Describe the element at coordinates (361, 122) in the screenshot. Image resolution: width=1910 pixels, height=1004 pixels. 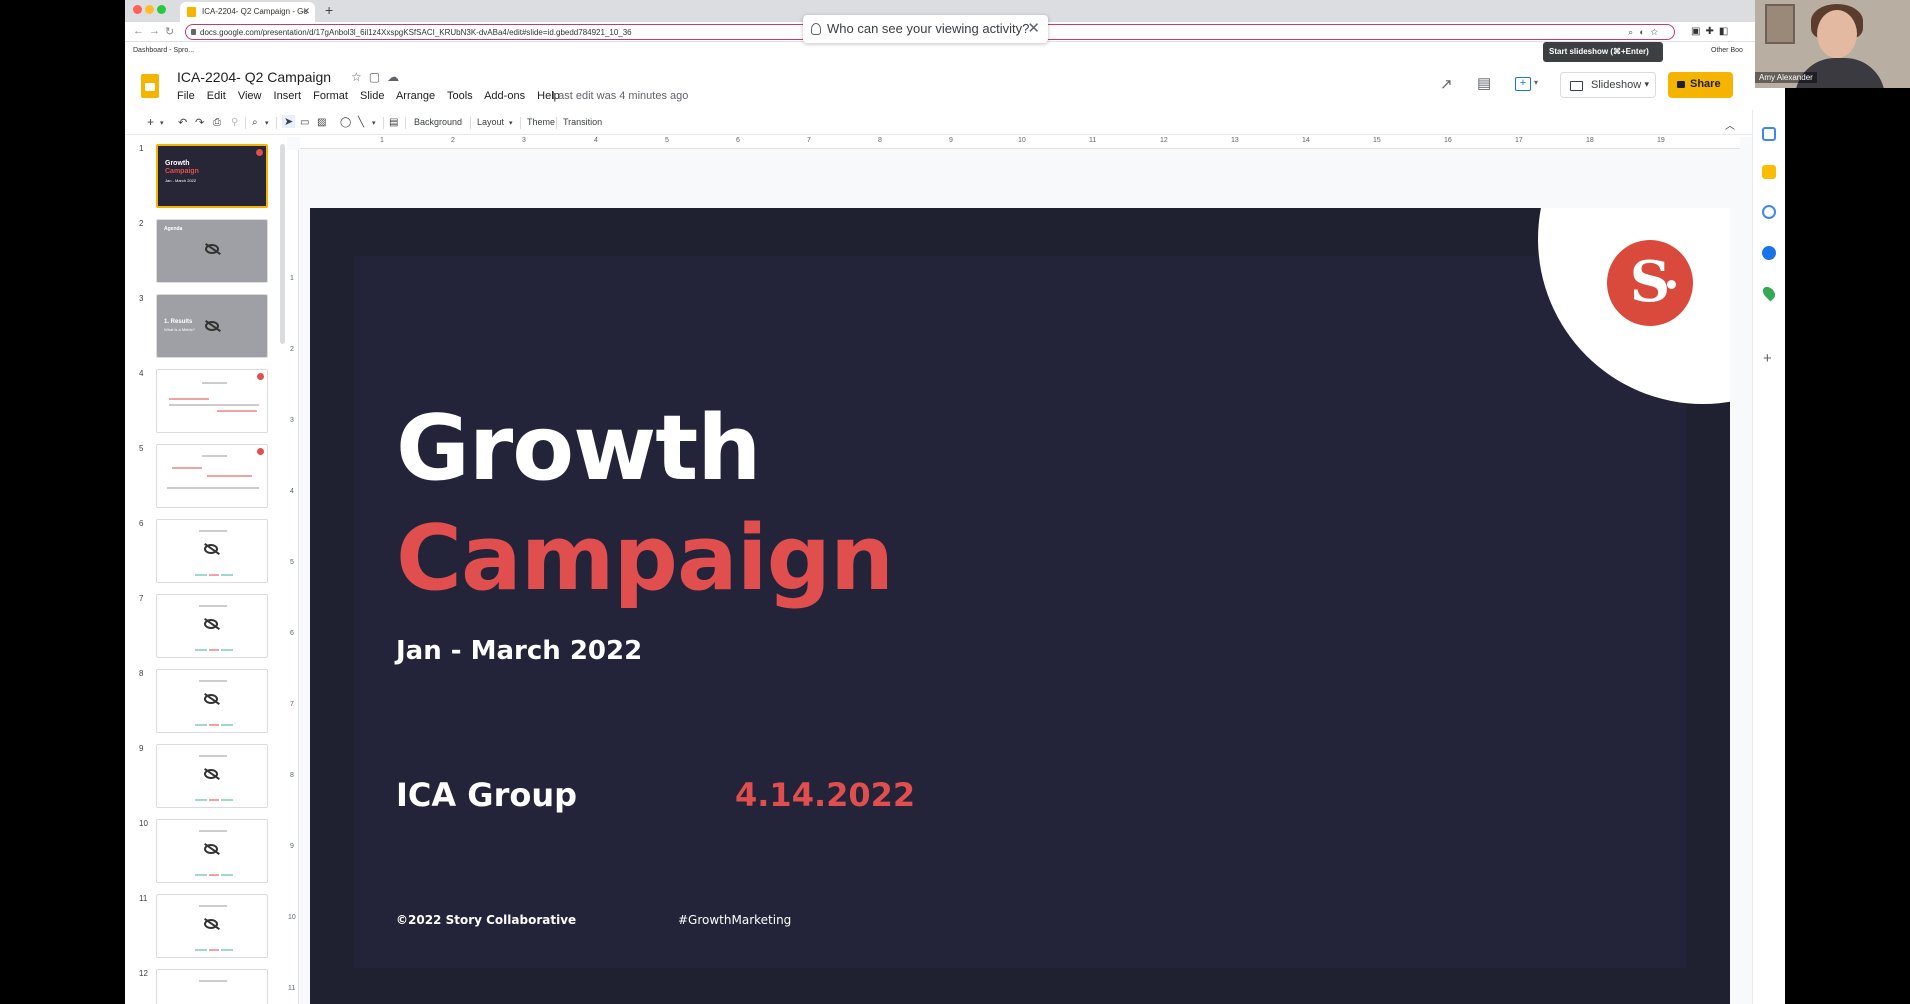
I see `line-icon: ╲` at that location.